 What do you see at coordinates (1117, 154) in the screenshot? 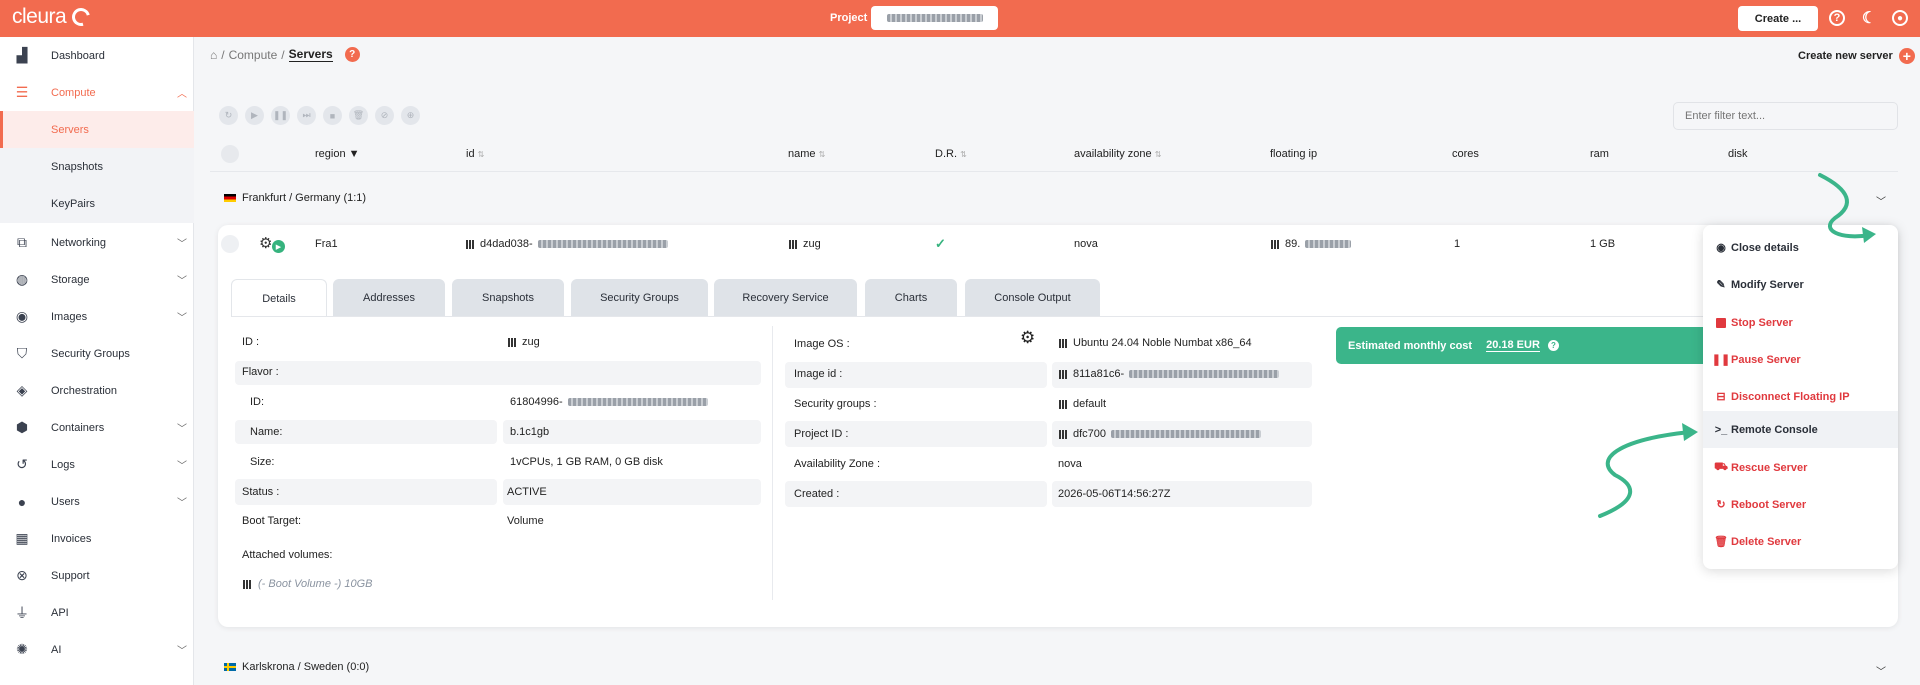
I see `column-header-availability-zone: availability zone ⇅` at bounding box center [1117, 154].